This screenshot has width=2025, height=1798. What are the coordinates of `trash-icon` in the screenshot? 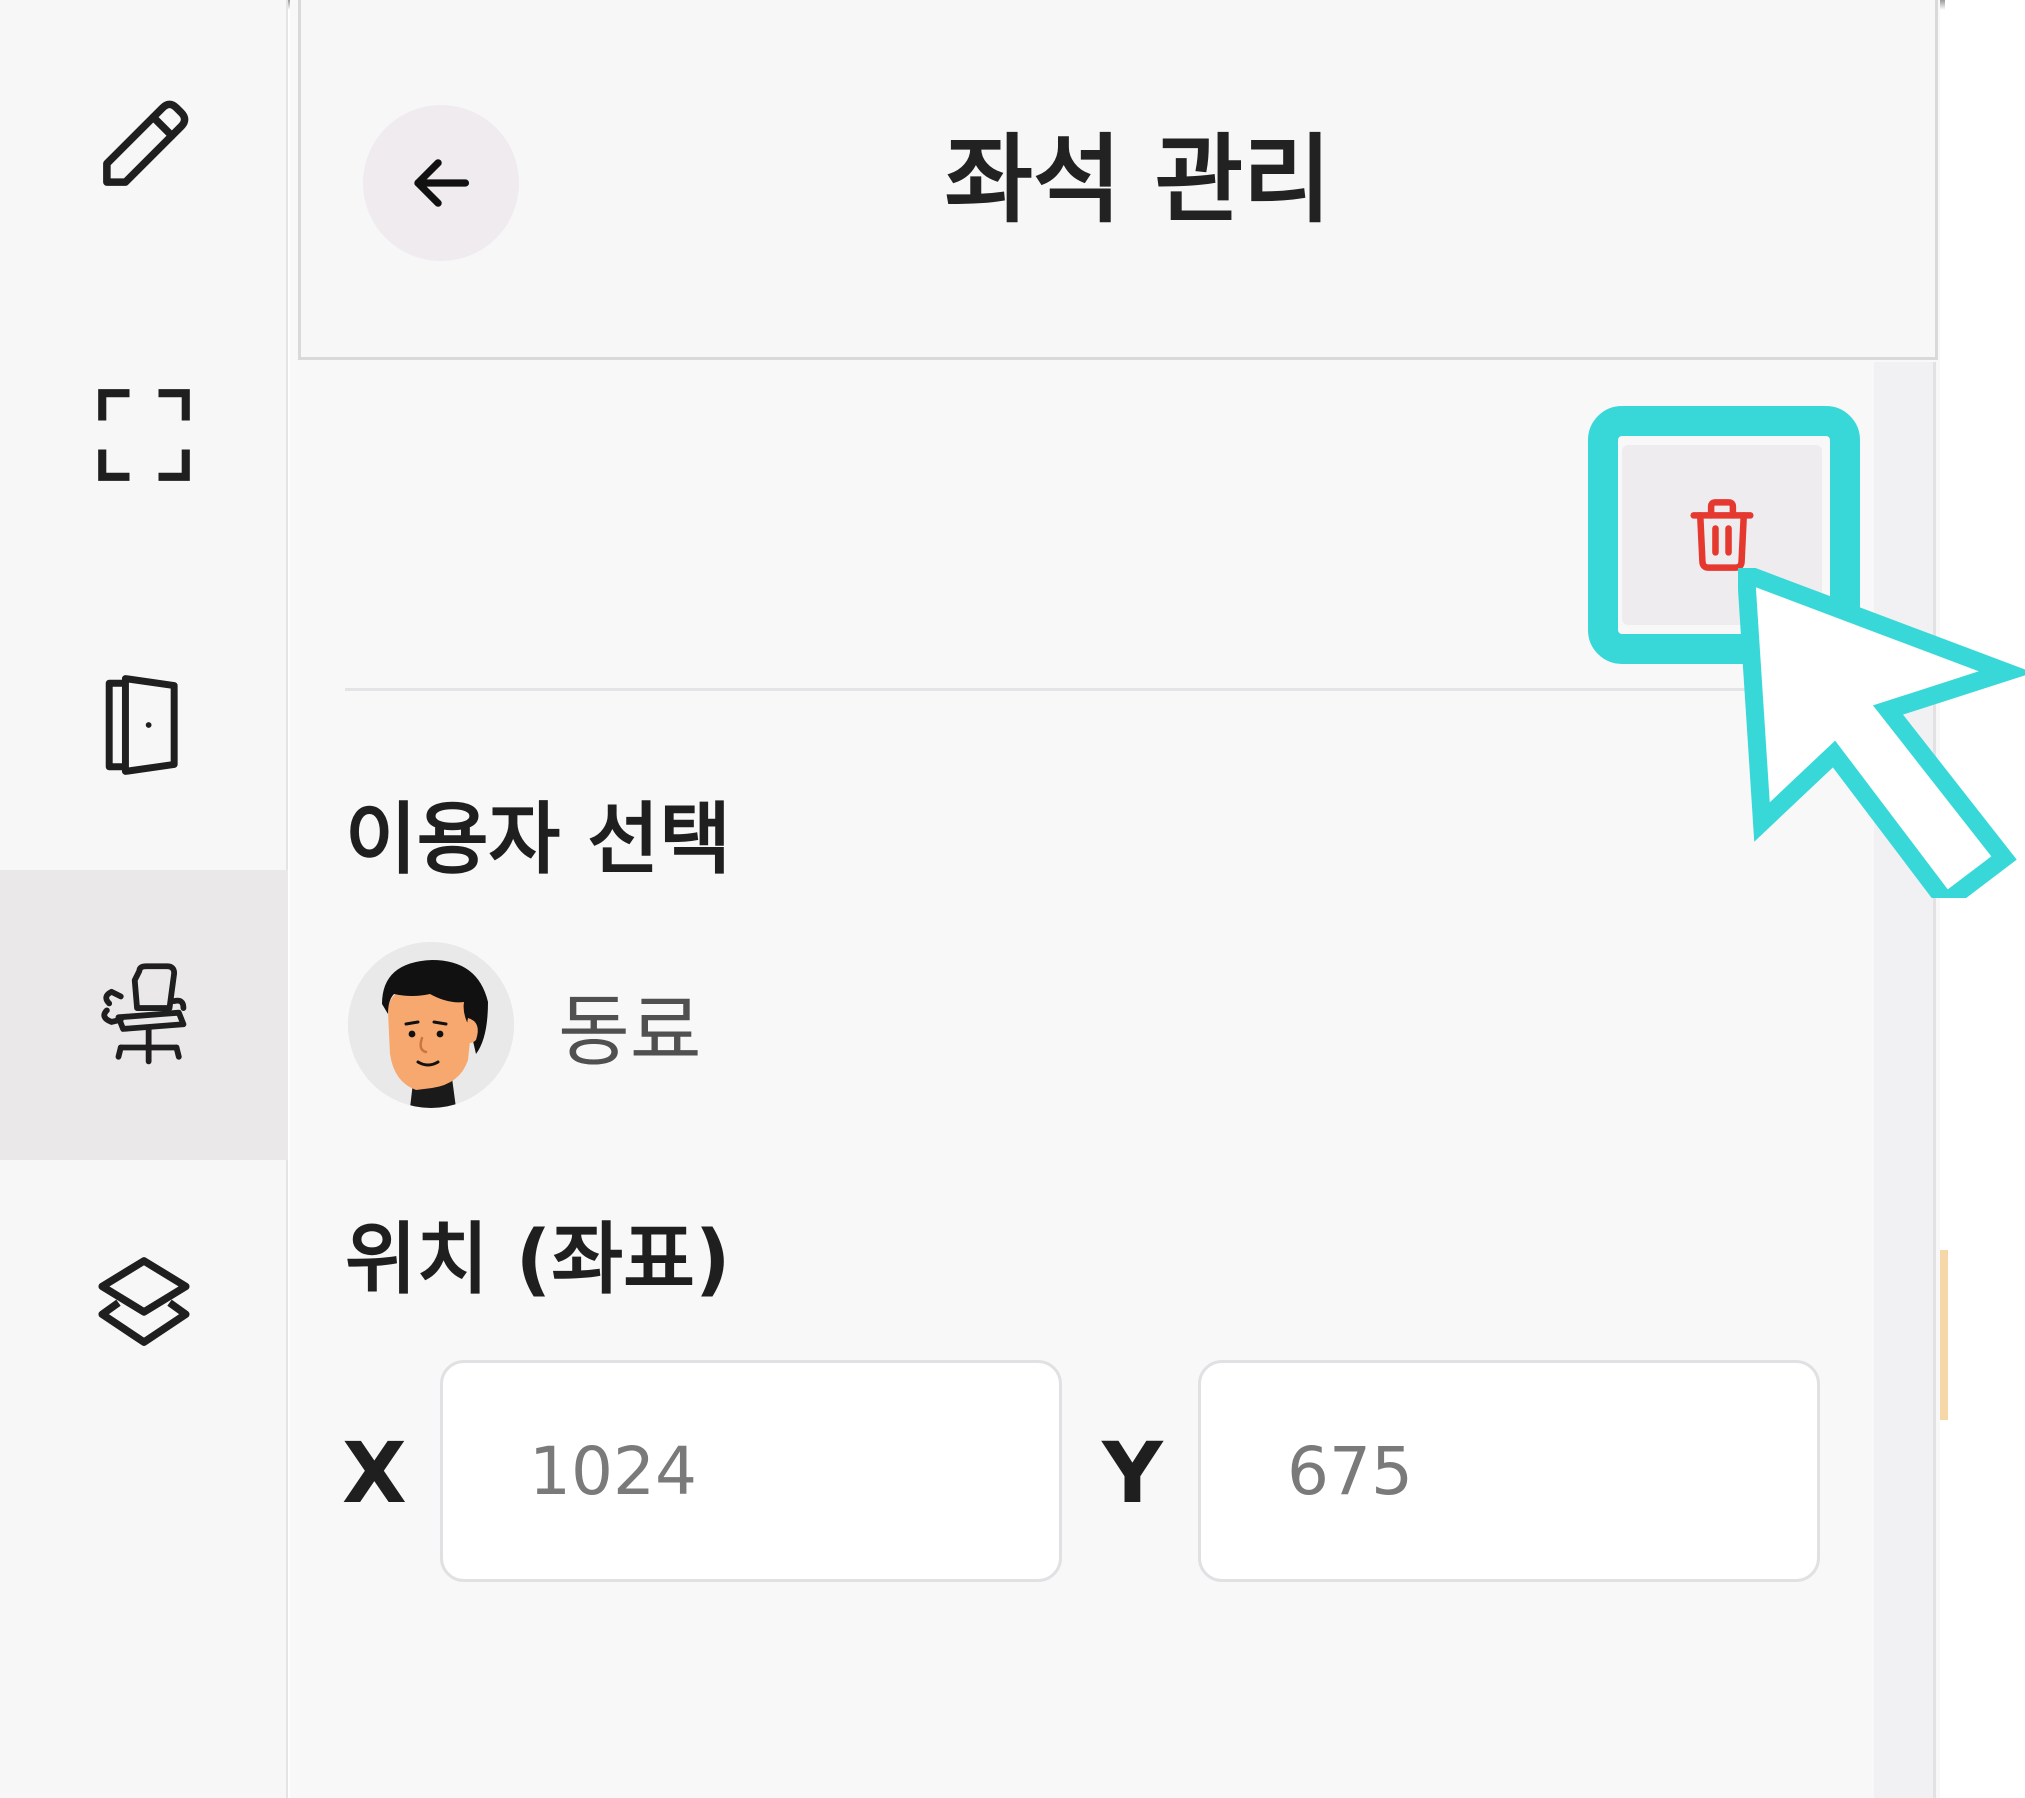 It's located at (1722, 535).